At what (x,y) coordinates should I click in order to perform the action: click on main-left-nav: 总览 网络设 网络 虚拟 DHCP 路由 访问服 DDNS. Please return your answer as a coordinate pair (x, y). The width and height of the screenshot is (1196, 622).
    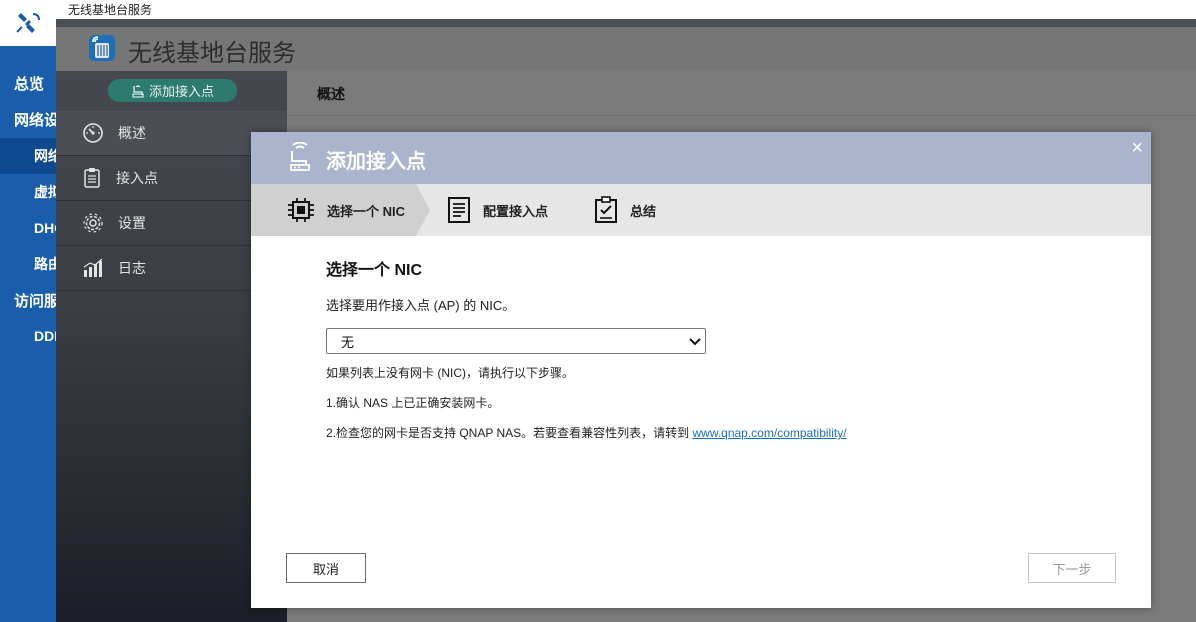
    Looking at the image, I should click on (28, 311).